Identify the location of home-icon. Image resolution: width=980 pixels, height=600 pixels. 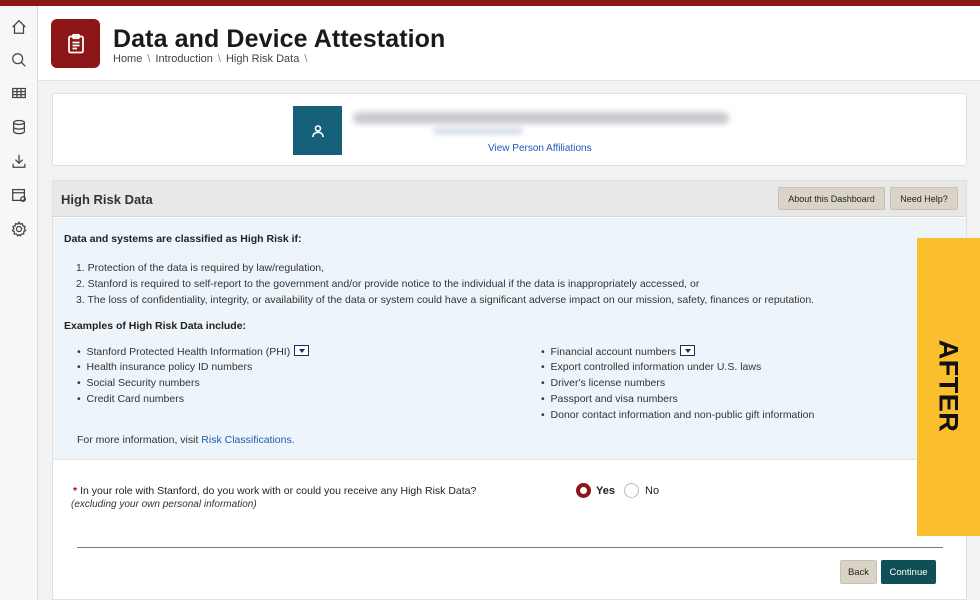
(19, 27).